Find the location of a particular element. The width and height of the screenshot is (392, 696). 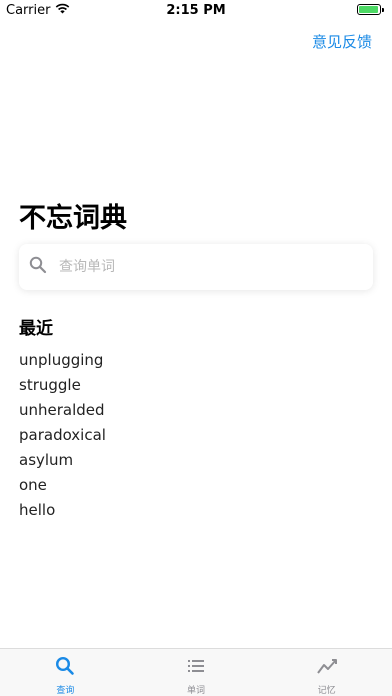

recent-item: paradoxical is located at coordinates (62, 435).